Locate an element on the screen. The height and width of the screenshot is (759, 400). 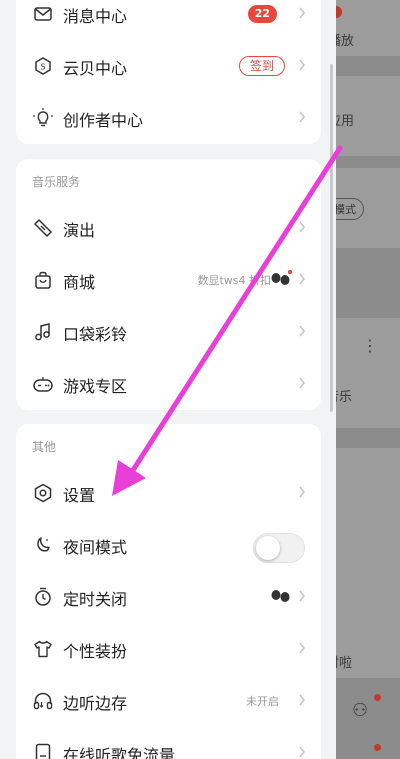
unread-count-badge: 22 is located at coordinates (262, 14).